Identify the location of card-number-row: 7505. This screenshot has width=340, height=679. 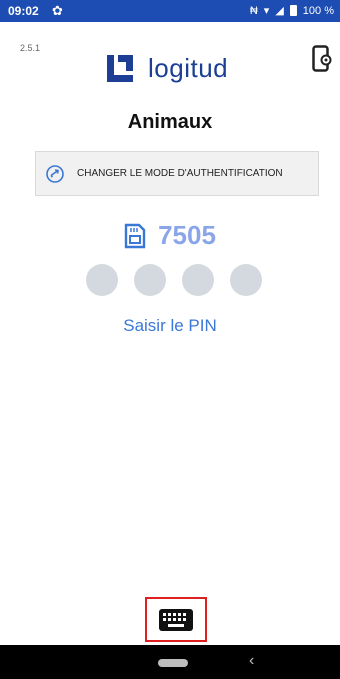
(170, 235).